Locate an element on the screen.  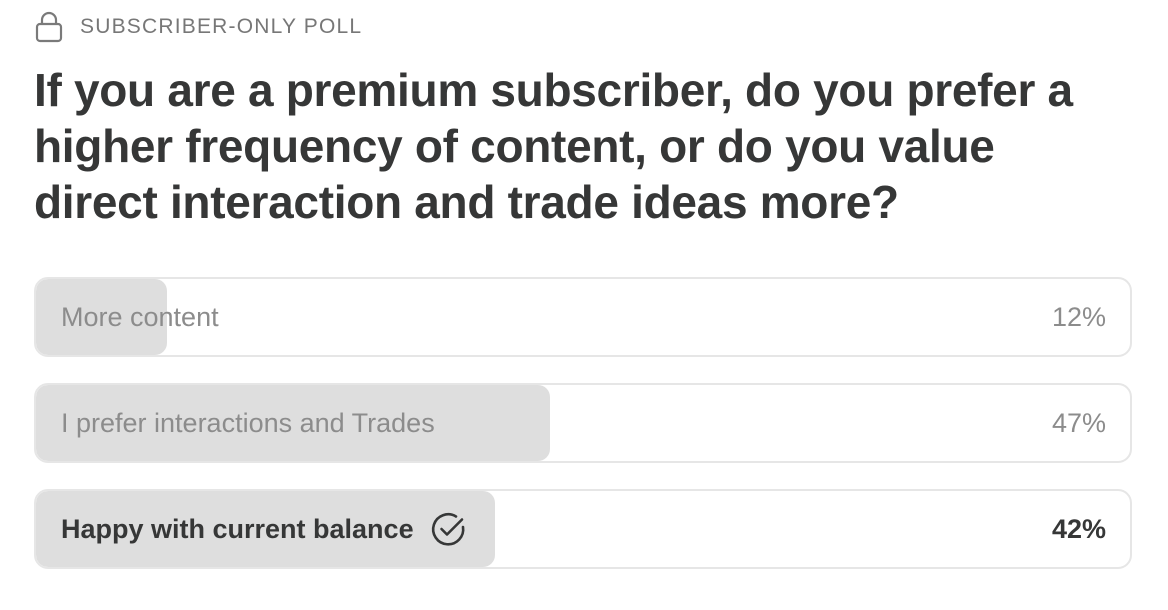
poll-header: SUBSCRIBER-ONLY POLL is located at coordinates (198, 27).